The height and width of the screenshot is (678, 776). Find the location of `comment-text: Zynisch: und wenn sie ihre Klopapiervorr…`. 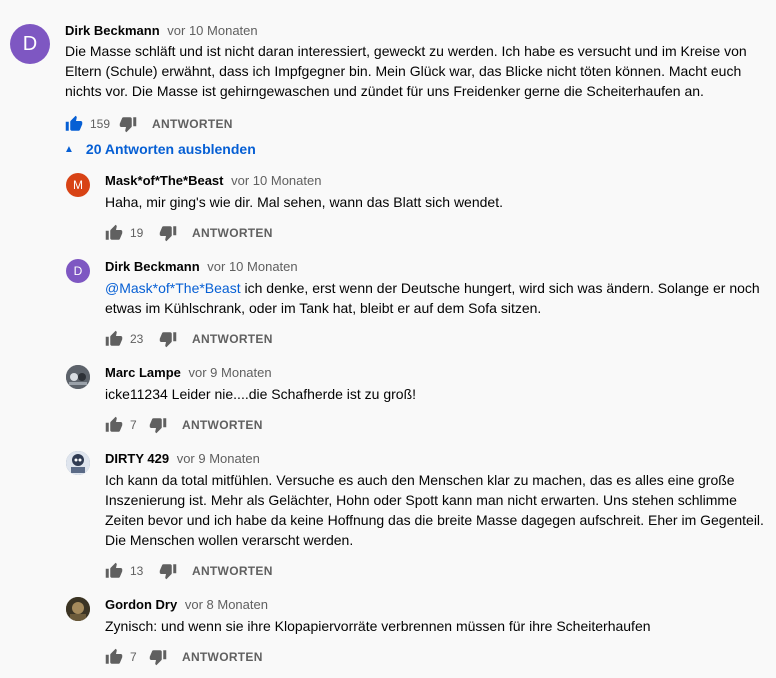

comment-text: Zynisch: und wenn sie ihre Klopapiervorr… is located at coordinates (435, 626).